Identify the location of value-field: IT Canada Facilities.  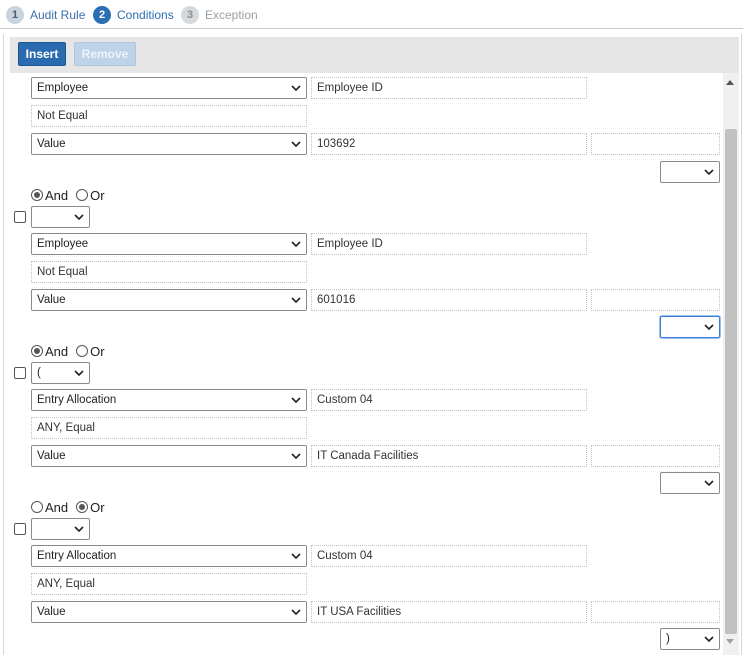
(449, 456).